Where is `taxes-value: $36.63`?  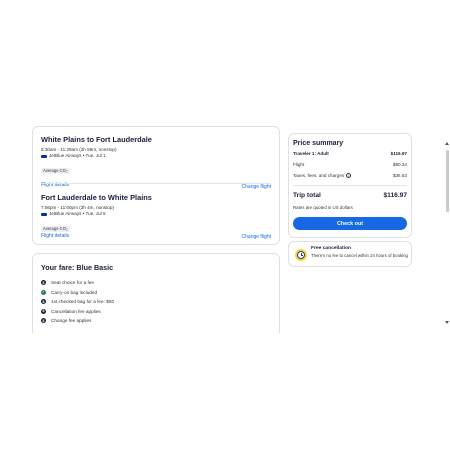 taxes-value: $36.63 is located at coordinates (399, 175).